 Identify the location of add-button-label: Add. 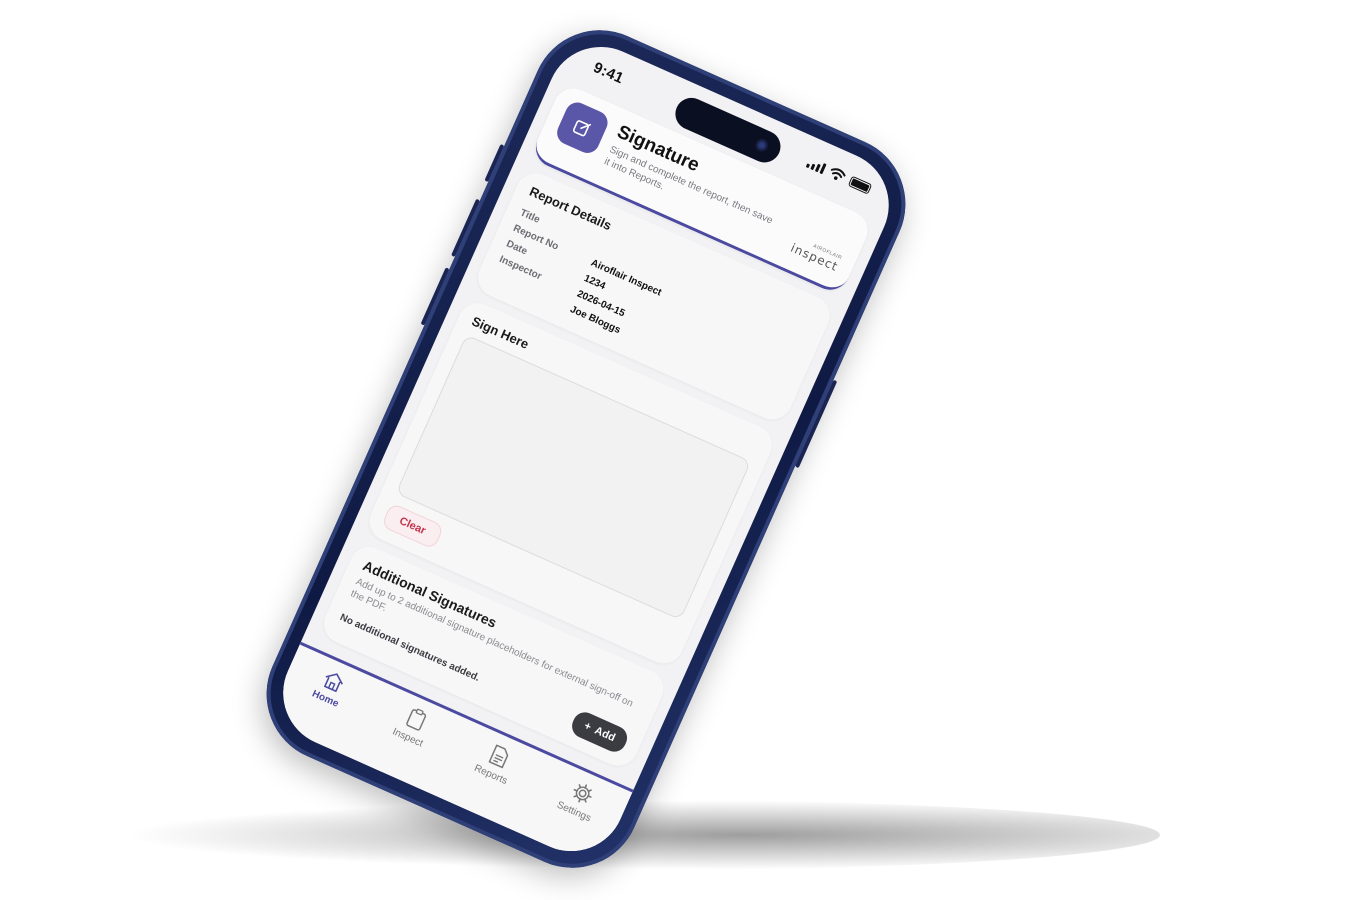
(605, 734).